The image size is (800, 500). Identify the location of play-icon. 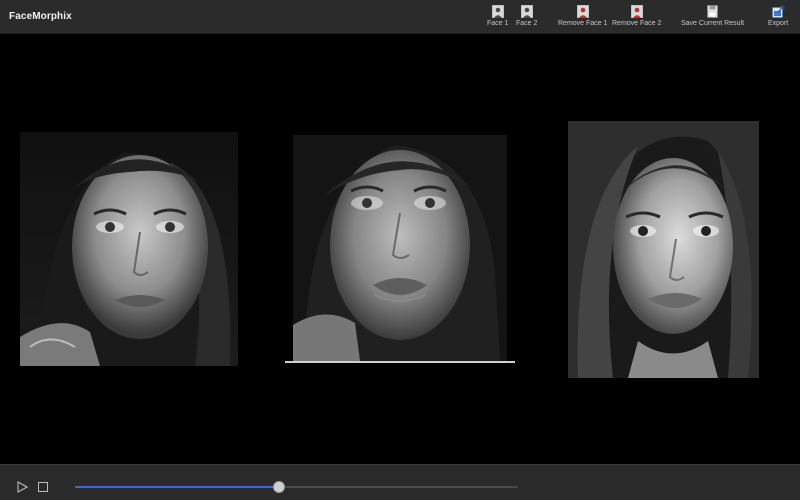
(22, 487).